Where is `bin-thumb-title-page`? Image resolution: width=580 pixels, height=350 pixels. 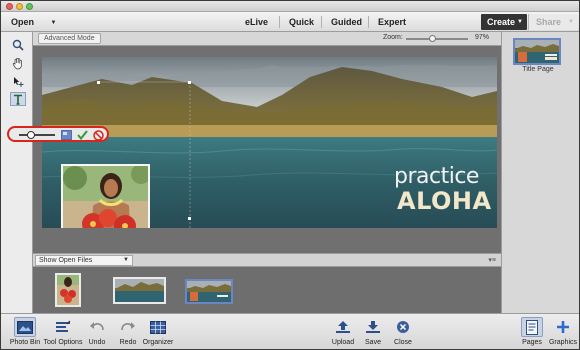 bin-thumb-title-page is located at coordinates (209, 291).